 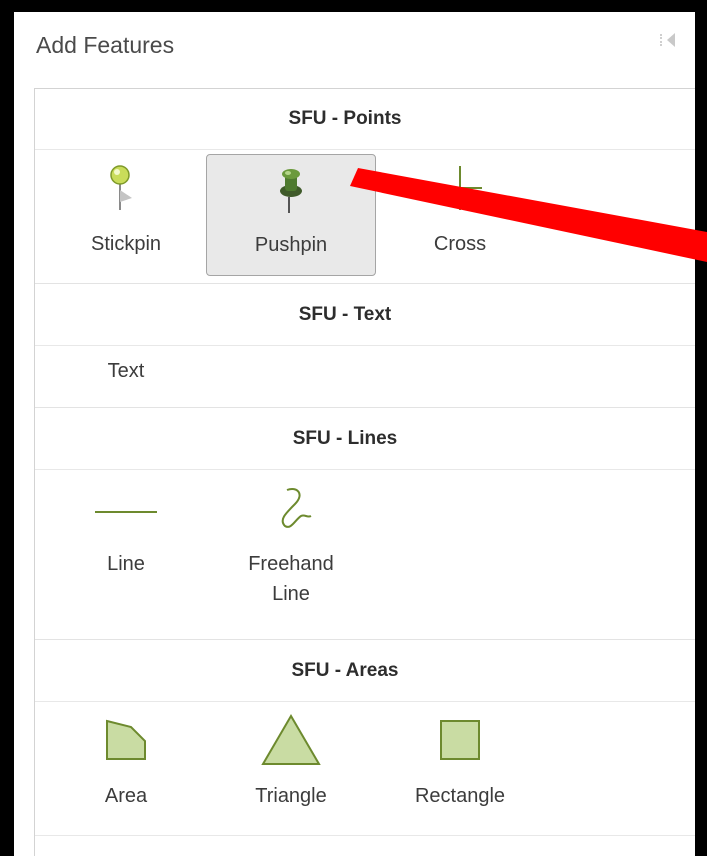 I want to click on more-templates-row, so click(x=365, y=845).